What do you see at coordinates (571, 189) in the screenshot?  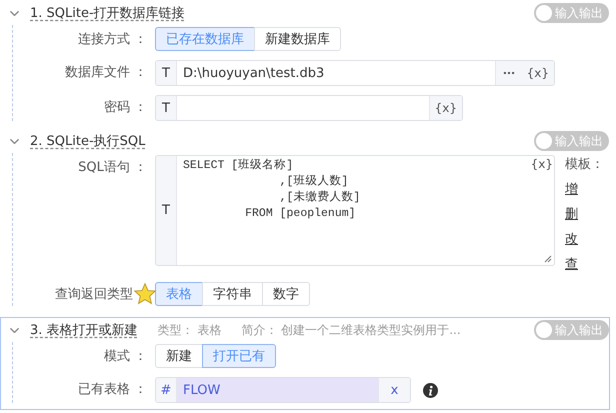 I see `template-link: 增` at bounding box center [571, 189].